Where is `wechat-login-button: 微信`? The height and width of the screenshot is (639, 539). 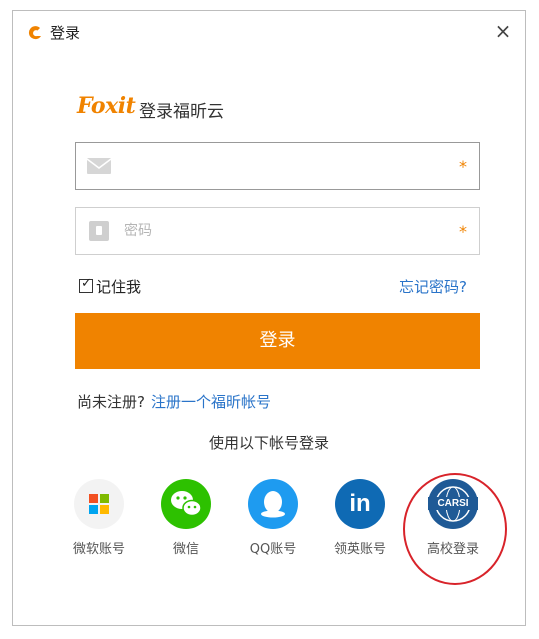
wechat-login-button: 微信 is located at coordinates (186, 518).